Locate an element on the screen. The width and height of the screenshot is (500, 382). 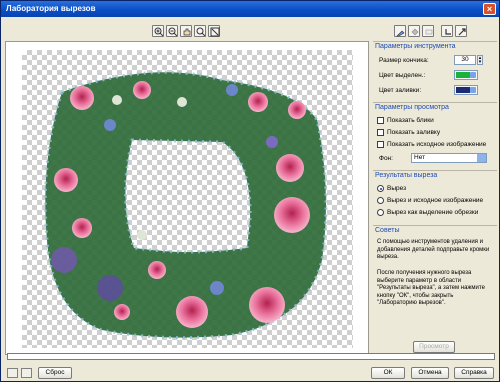
split-view-icon is located at coordinates (26, 373).